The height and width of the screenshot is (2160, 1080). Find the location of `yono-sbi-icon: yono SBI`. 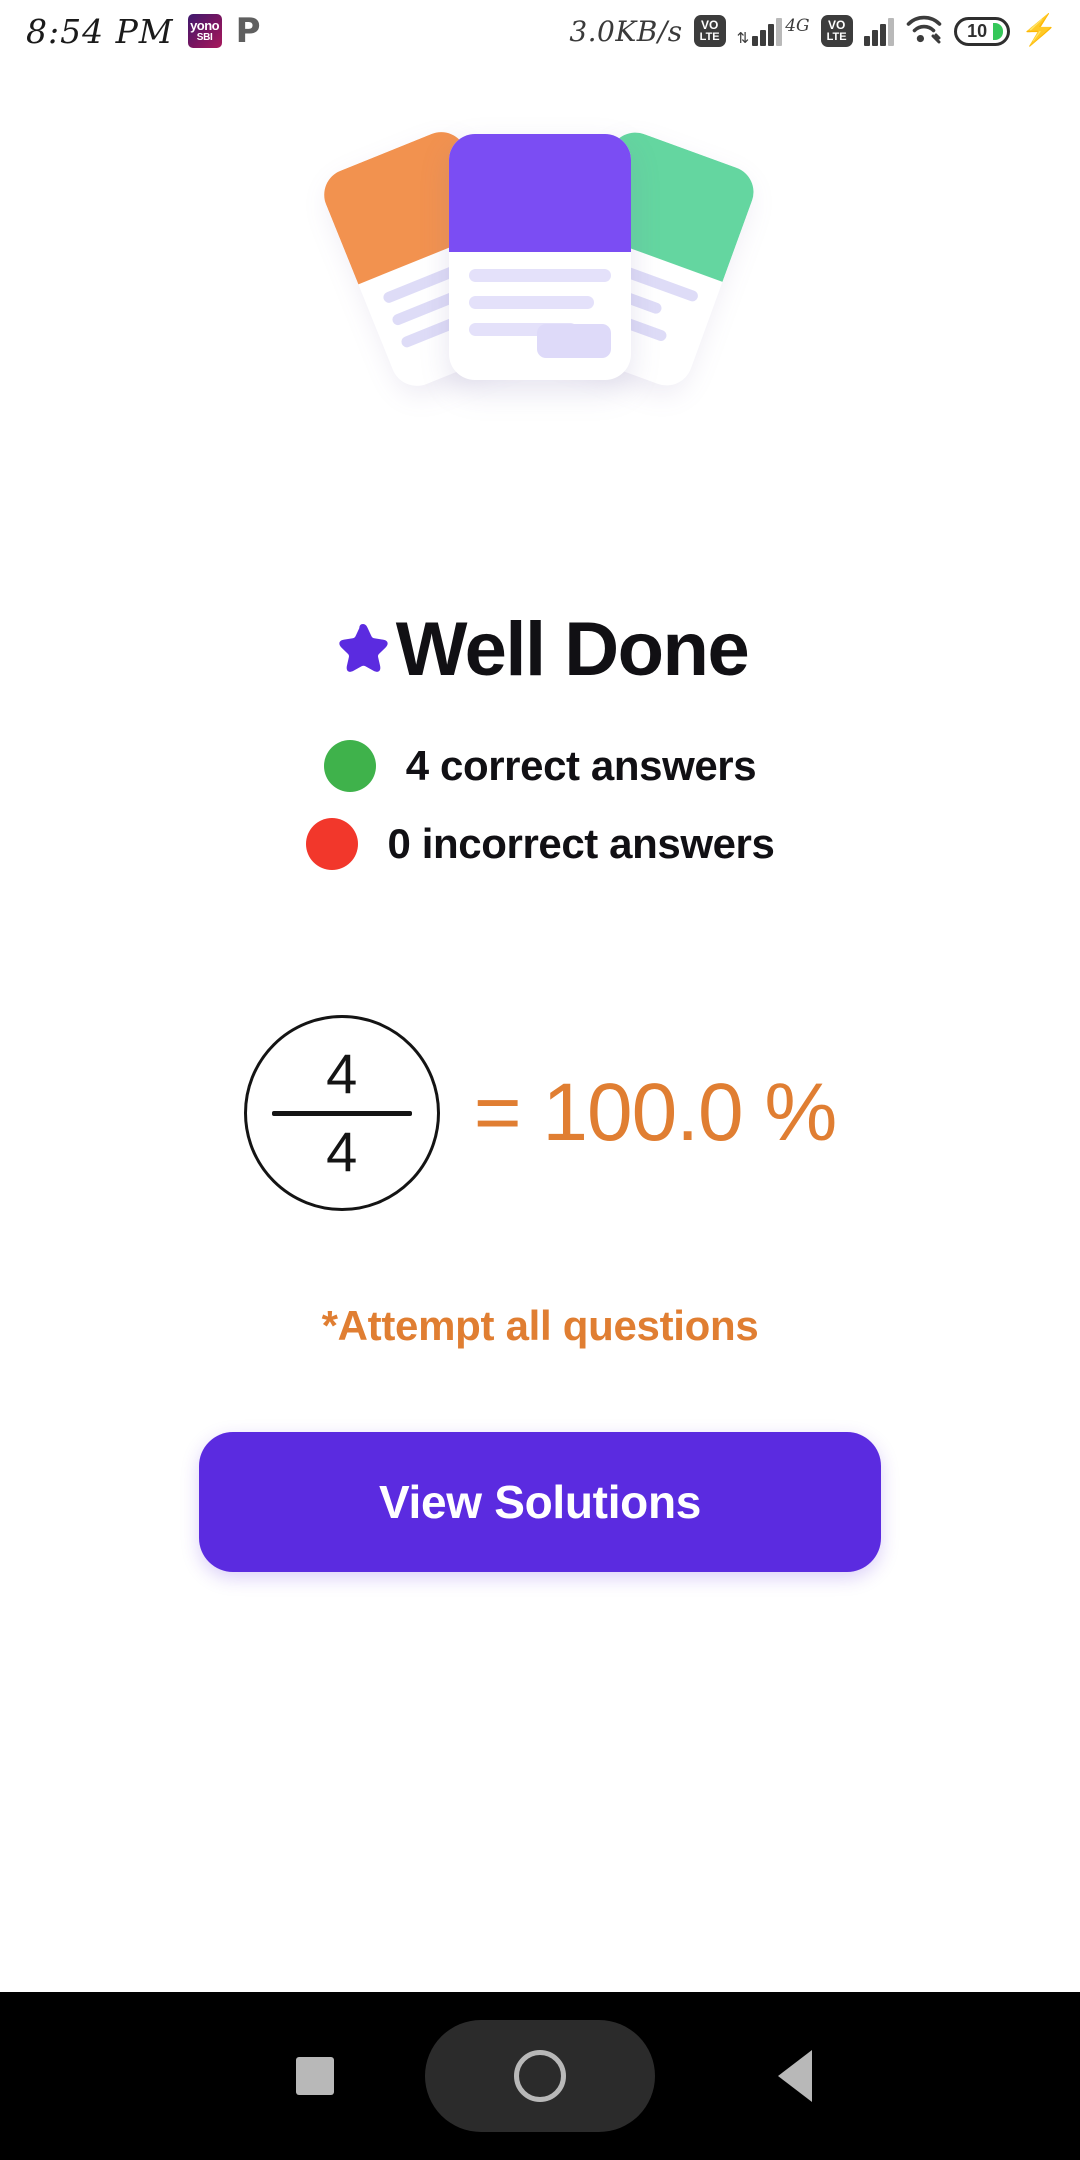

yono-sbi-icon: yono SBI is located at coordinates (204, 31).